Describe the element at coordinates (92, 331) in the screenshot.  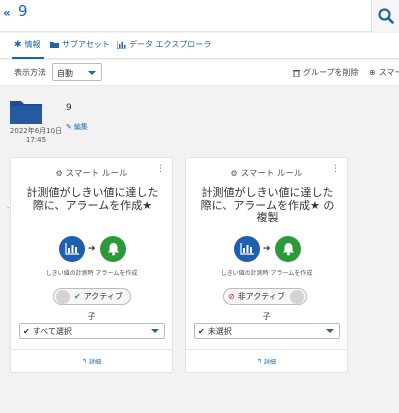
I see `child-select: ✔ すべて選択` at that location.